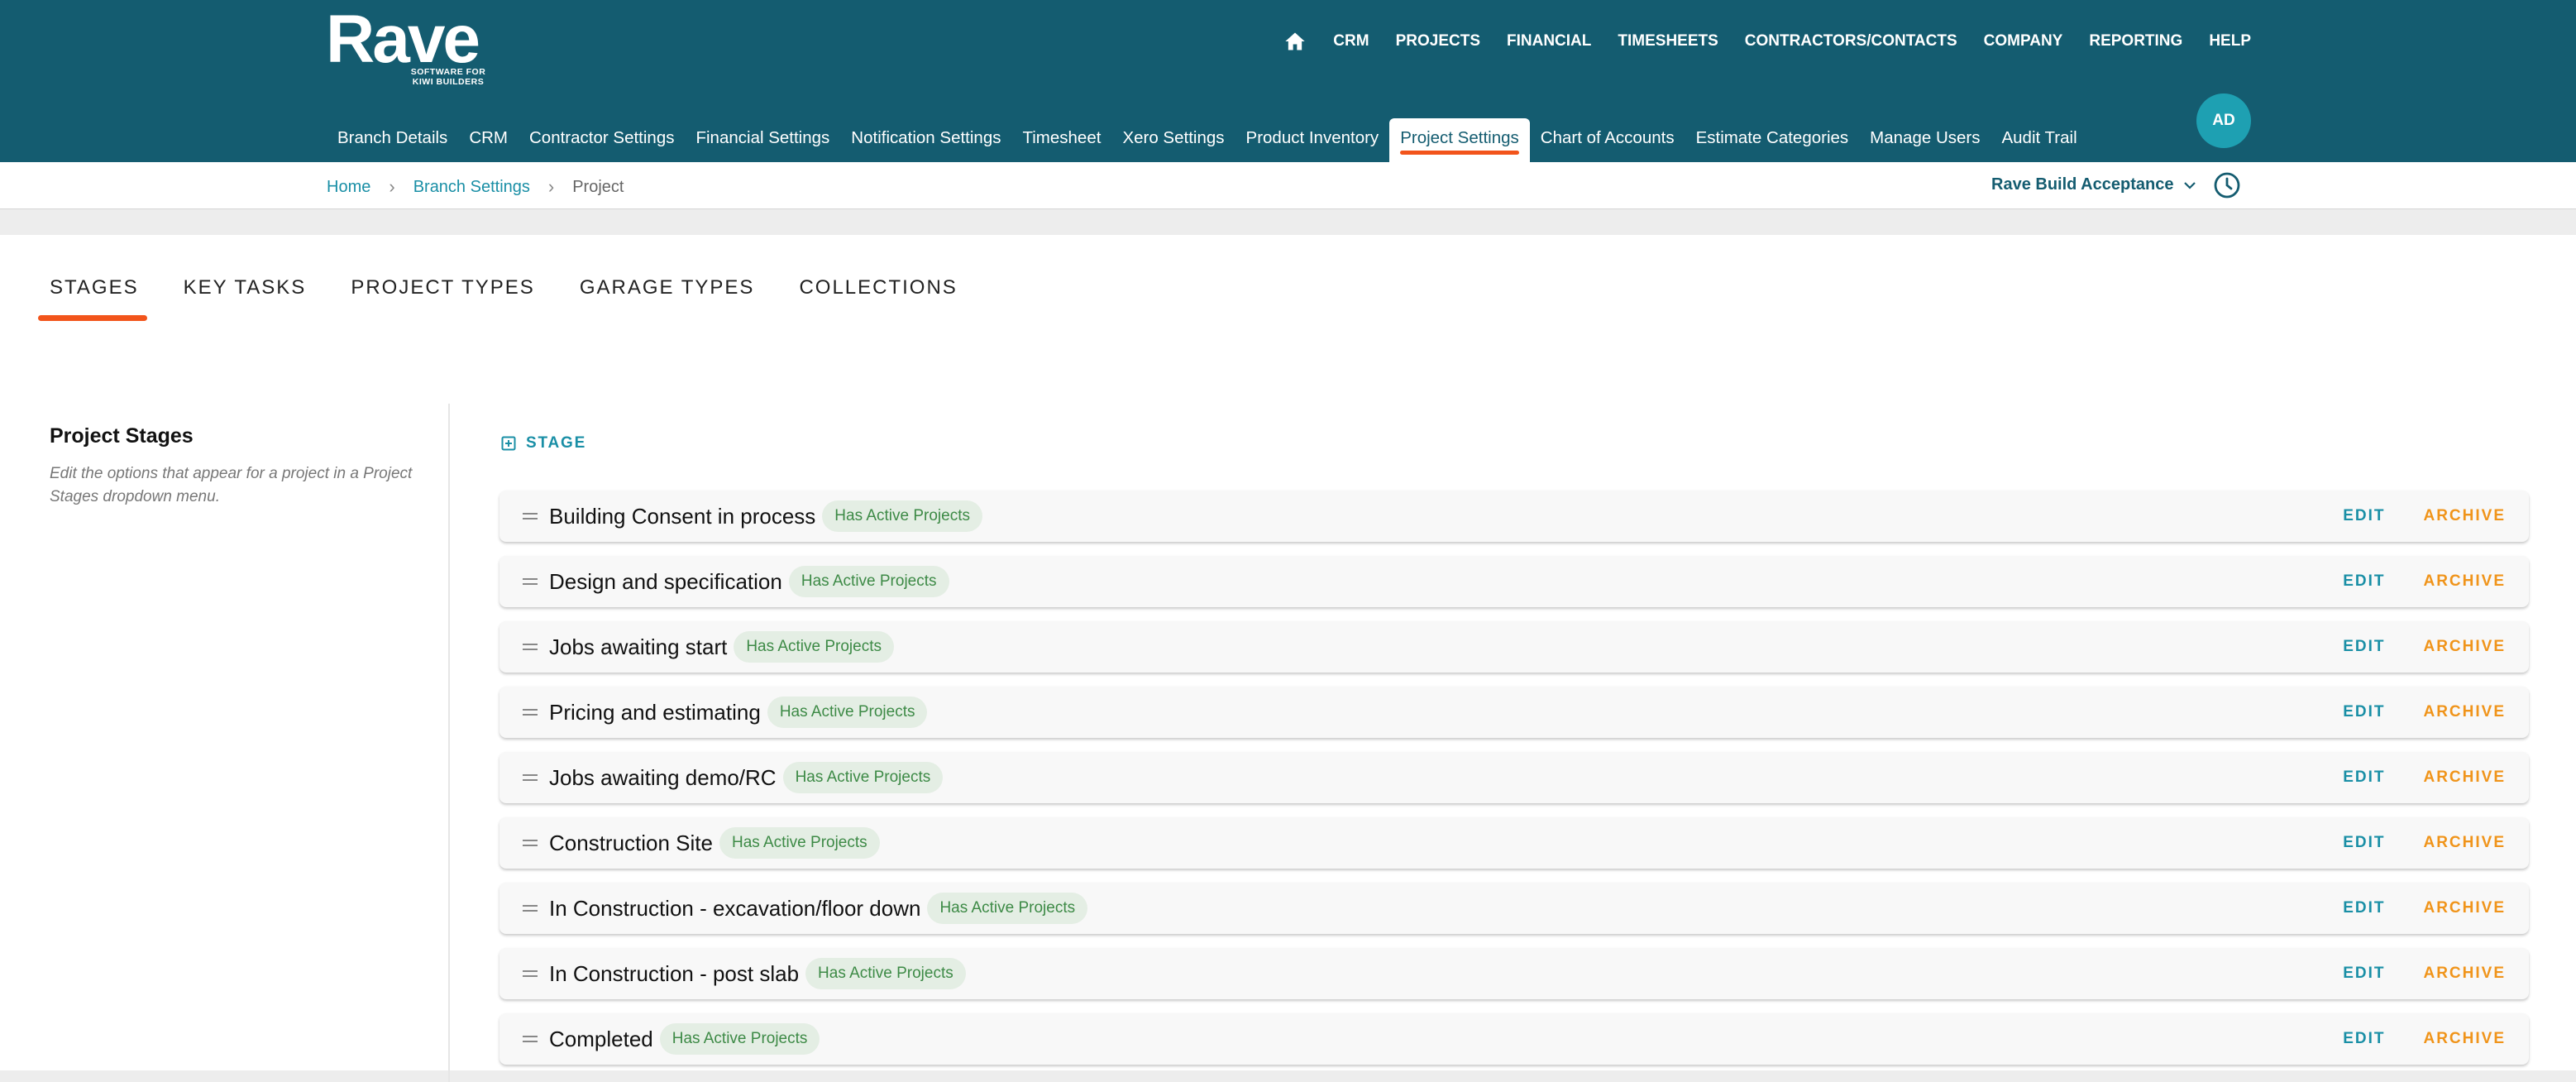 Image resolution: width=2576 pixels, height=1082 pixels. What do you see at coordinates (1549, 41) in the screenshot?
I see `nav-financial: FINANCIAL` at bounding box center [1549, 41].